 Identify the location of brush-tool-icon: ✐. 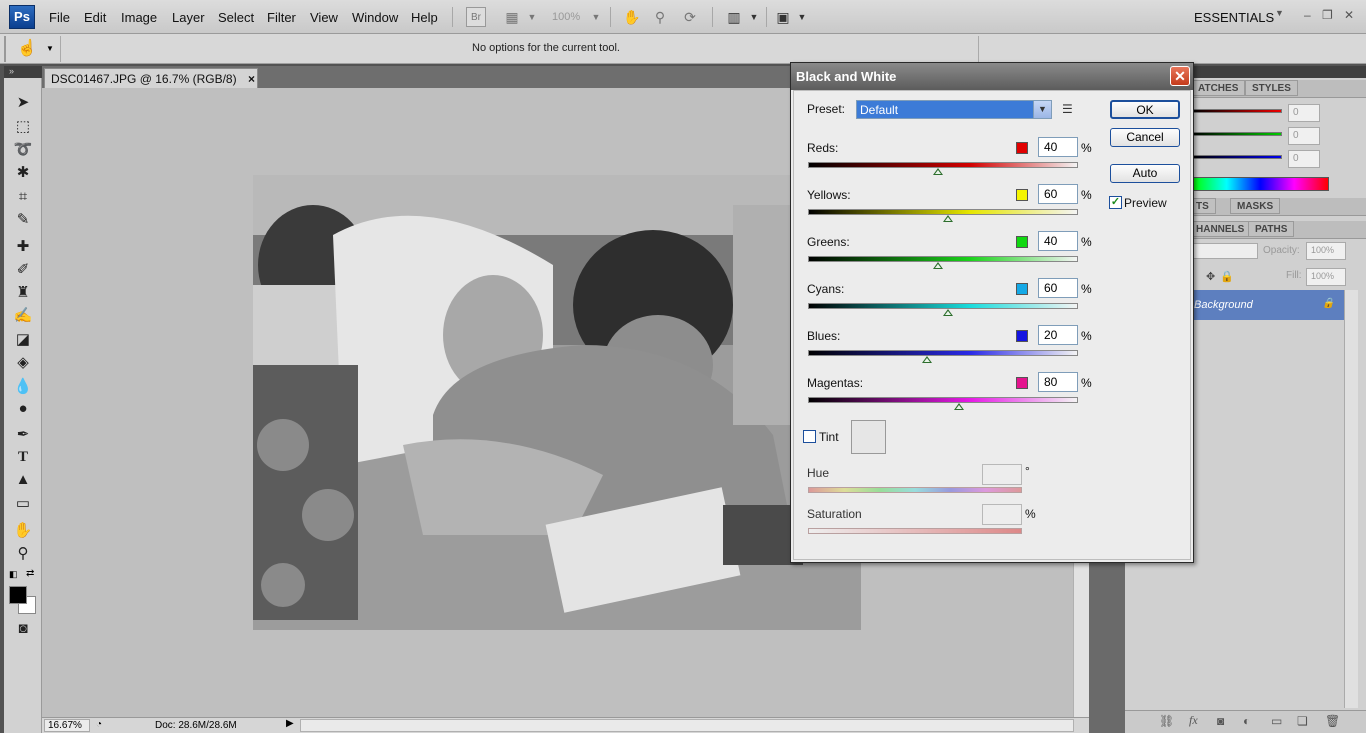
(23, 270).